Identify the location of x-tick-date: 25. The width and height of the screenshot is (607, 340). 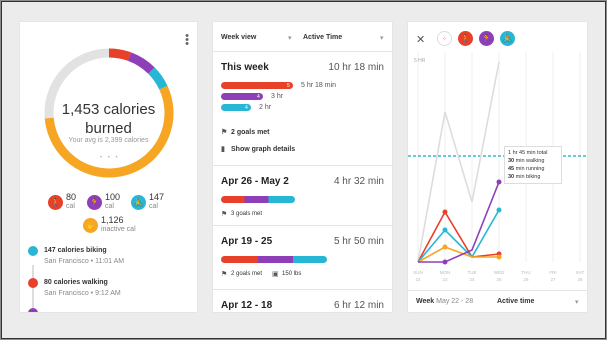
(499, 279).